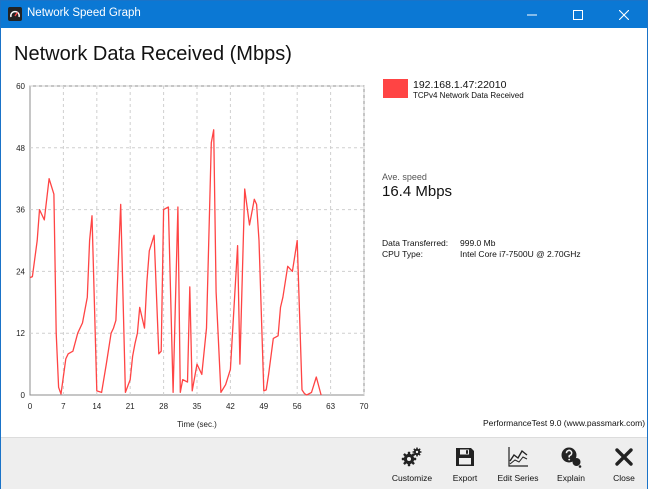 The width and height of the screenshot is (648, 489). I want to click on close-button: Close, so click(622, 463).